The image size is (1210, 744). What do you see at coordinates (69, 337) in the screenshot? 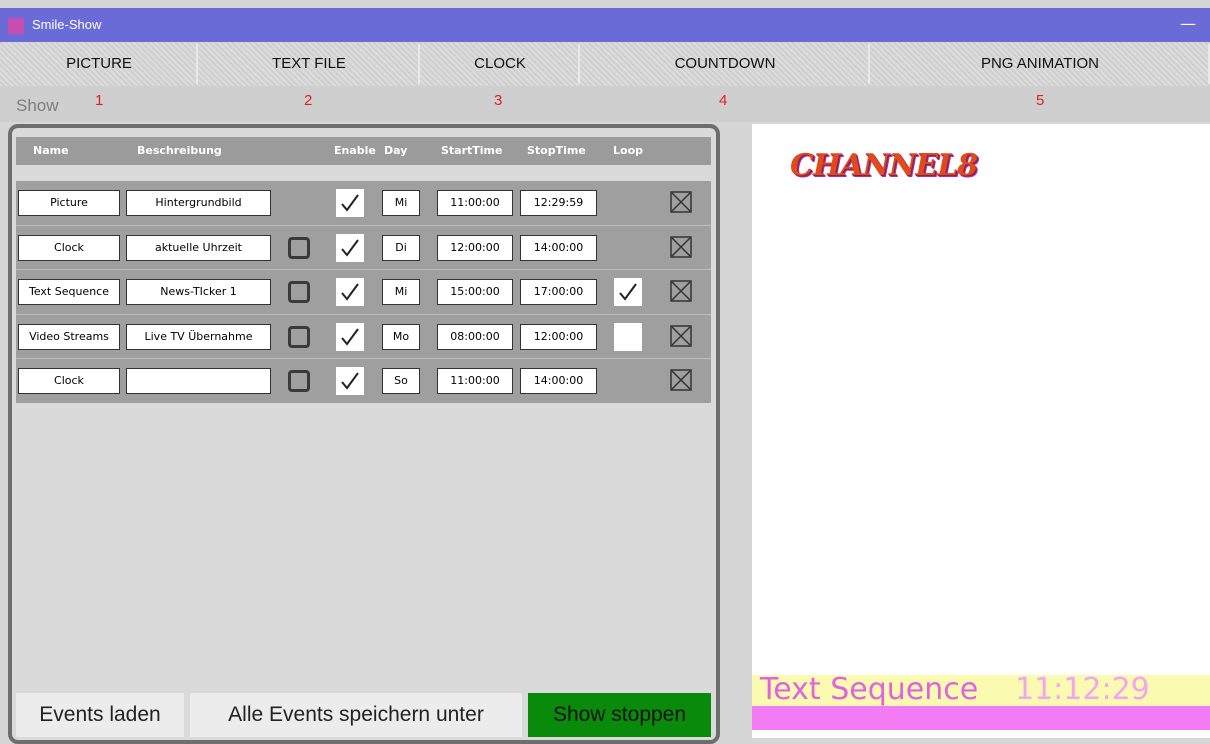
I see `event-name-field: Video Streams` at bounding box center [69, 337].